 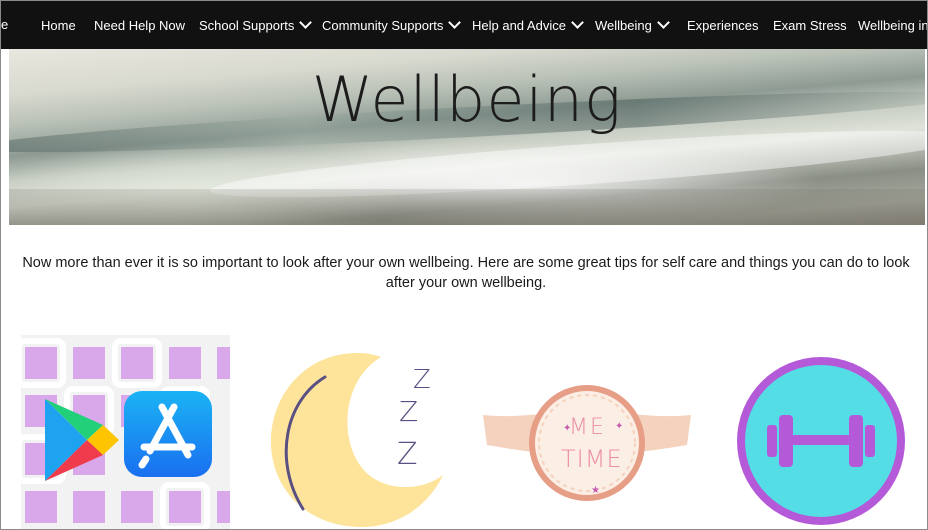 I want to click on nav-item-school-supports: School Supports, so click(x=256, y=25).